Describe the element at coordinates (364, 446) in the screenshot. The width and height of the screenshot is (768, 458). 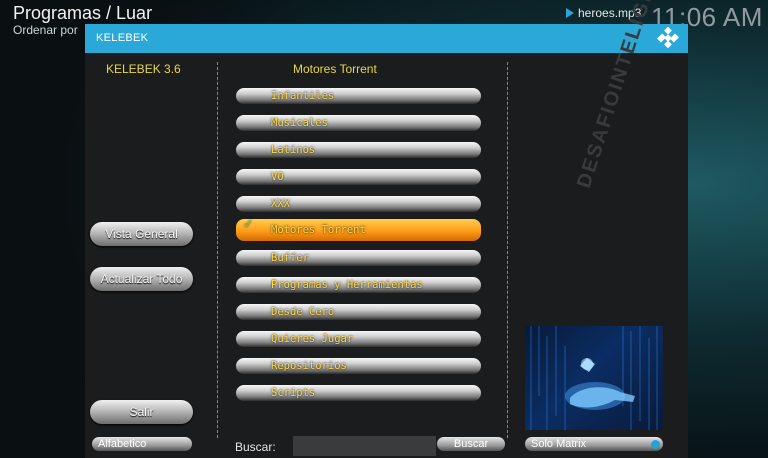
I see `search-input` at that location.